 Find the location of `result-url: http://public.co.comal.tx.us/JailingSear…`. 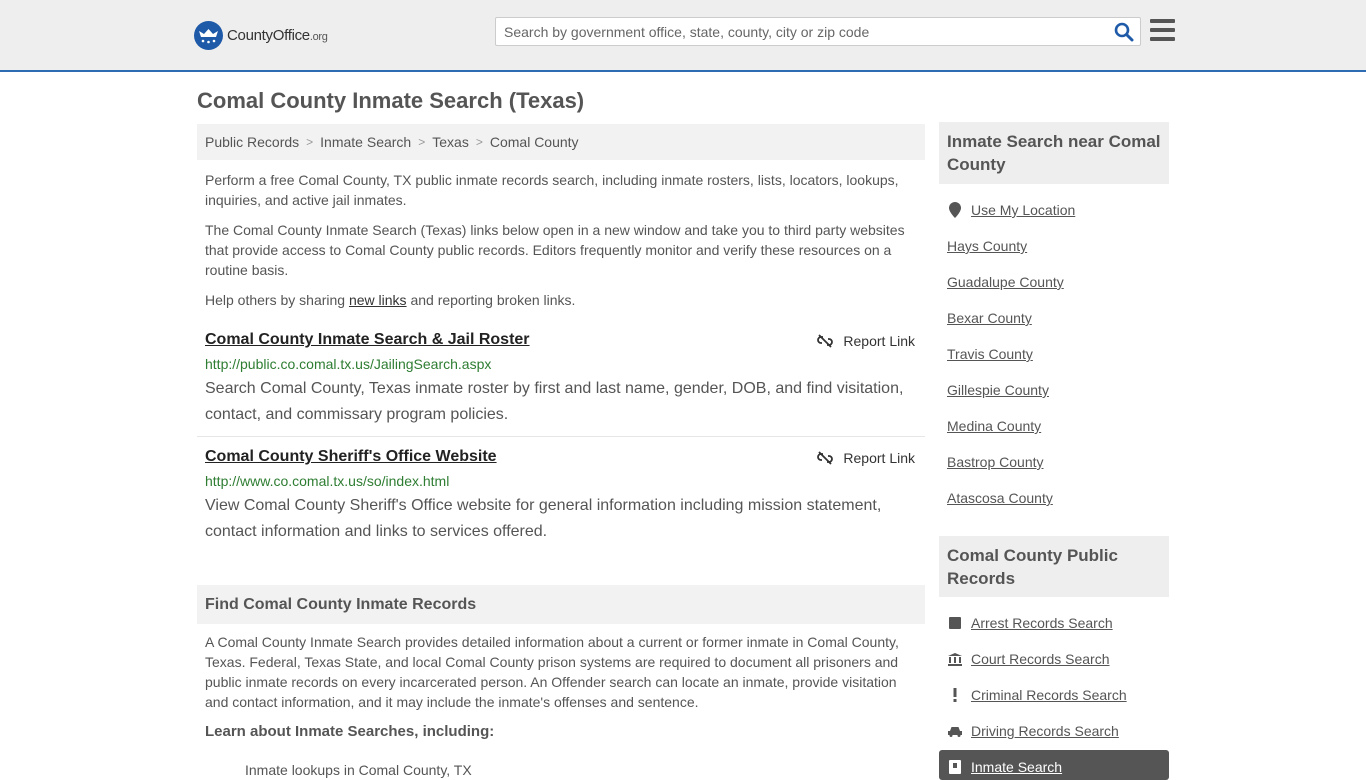

result-url: http://public.co.comal.tx.us/JailingSear… is located at coordinates (348, 364).